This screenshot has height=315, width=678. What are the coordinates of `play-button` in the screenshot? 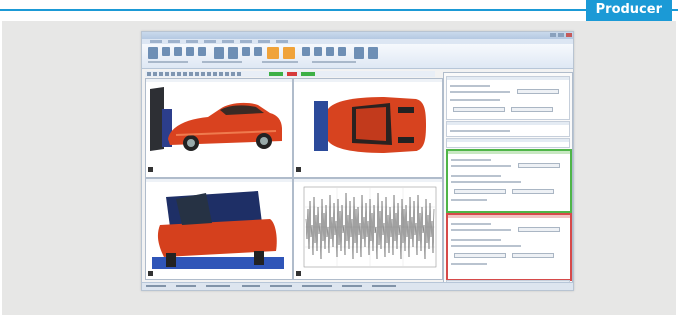 It's located at (276, 74).